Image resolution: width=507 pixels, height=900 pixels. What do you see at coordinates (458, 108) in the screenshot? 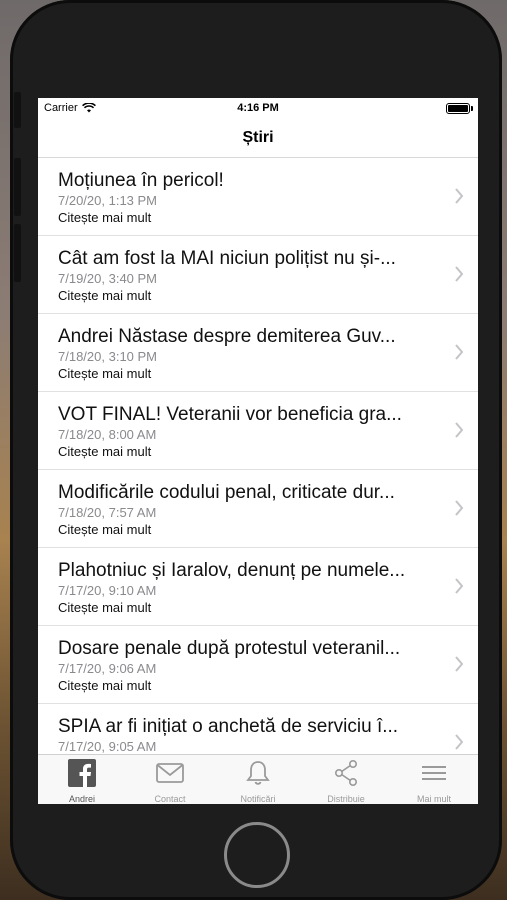
I see `battery-icon` at bounding box center [458, 108].